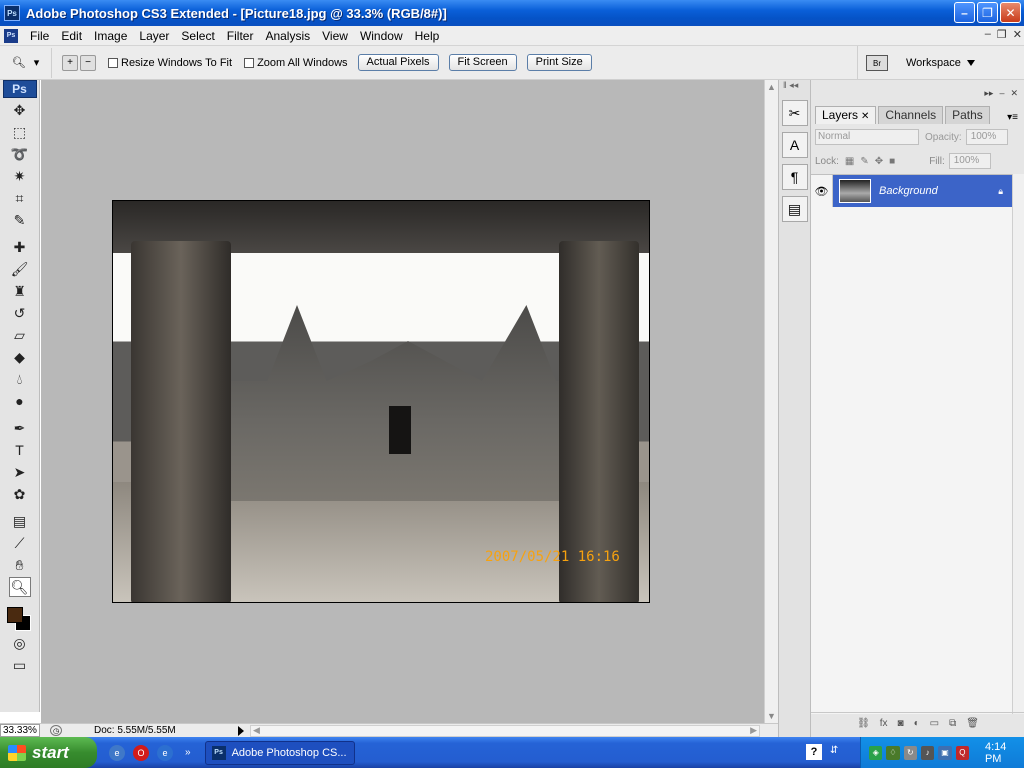 The image size is (1024, 768). I want to click on zoom-all-windows-checkbox: Zoom All Windows, so click(296, 63).